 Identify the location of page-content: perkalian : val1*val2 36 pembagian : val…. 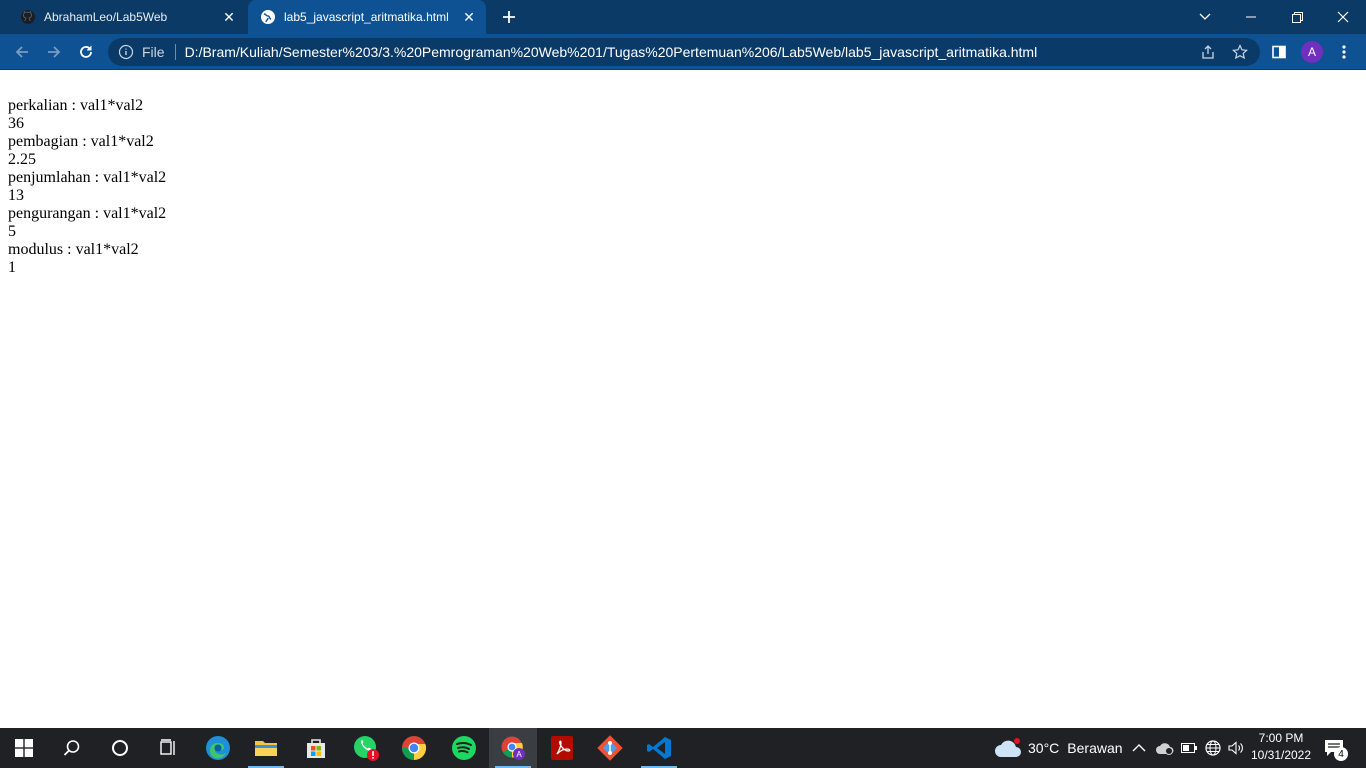
(87, 187).